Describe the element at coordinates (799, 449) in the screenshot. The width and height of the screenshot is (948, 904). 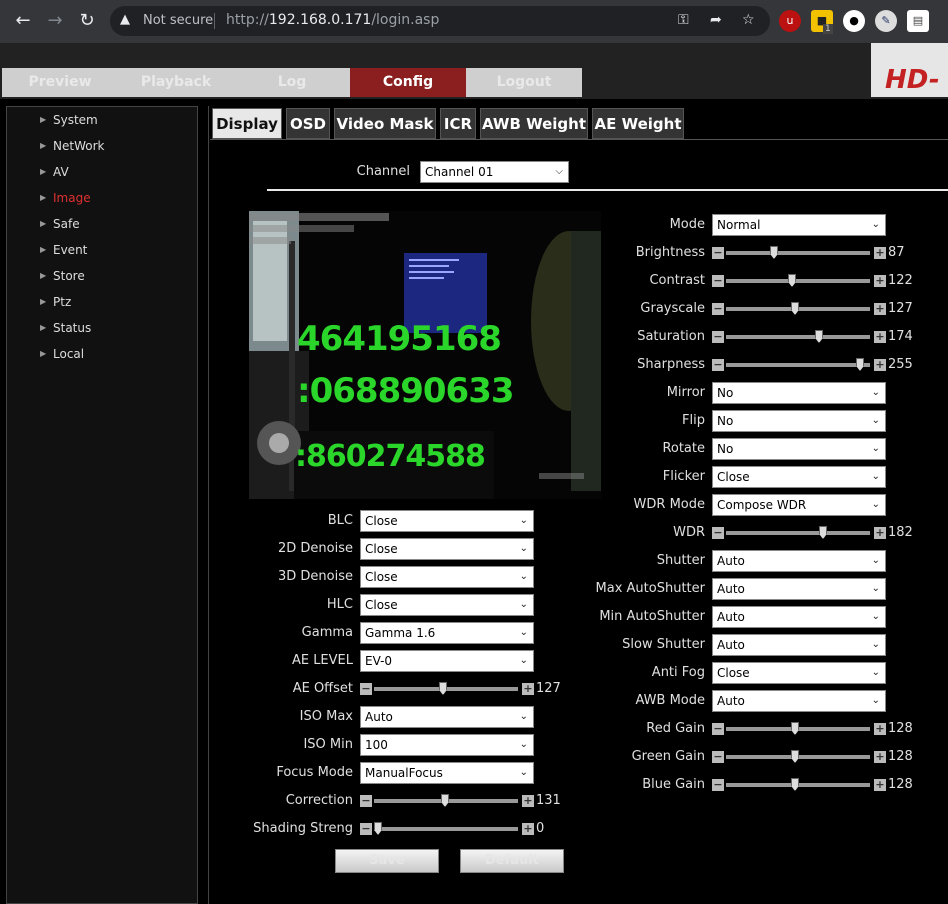
I see `rotate-select: No ⌄` at that location.